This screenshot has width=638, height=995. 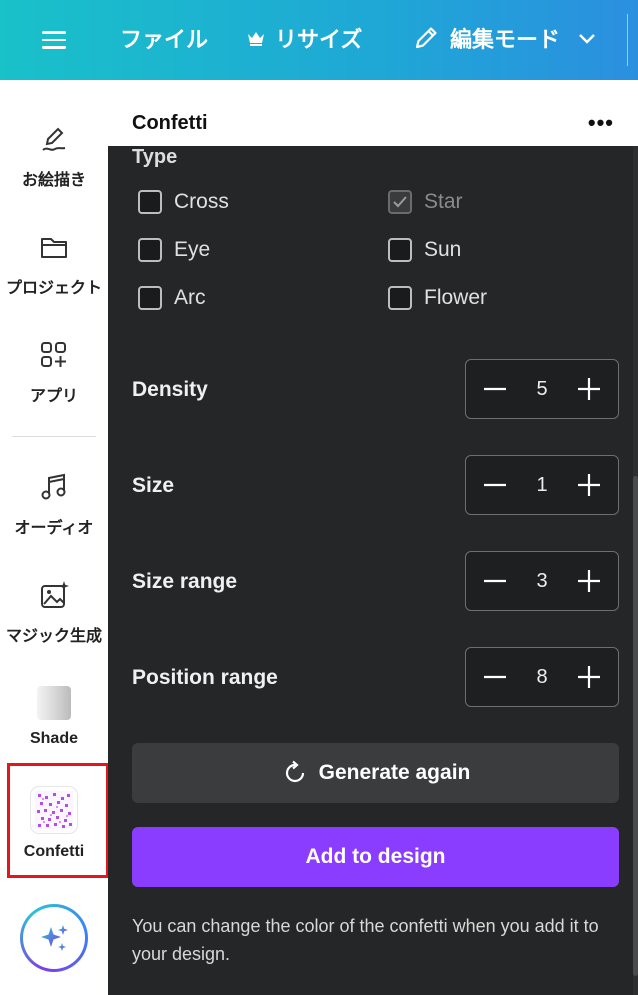 What do you see at coordinates (55, 594) in the screenshot?
I see `magic-image-icon` at bounding box center [55, 594].